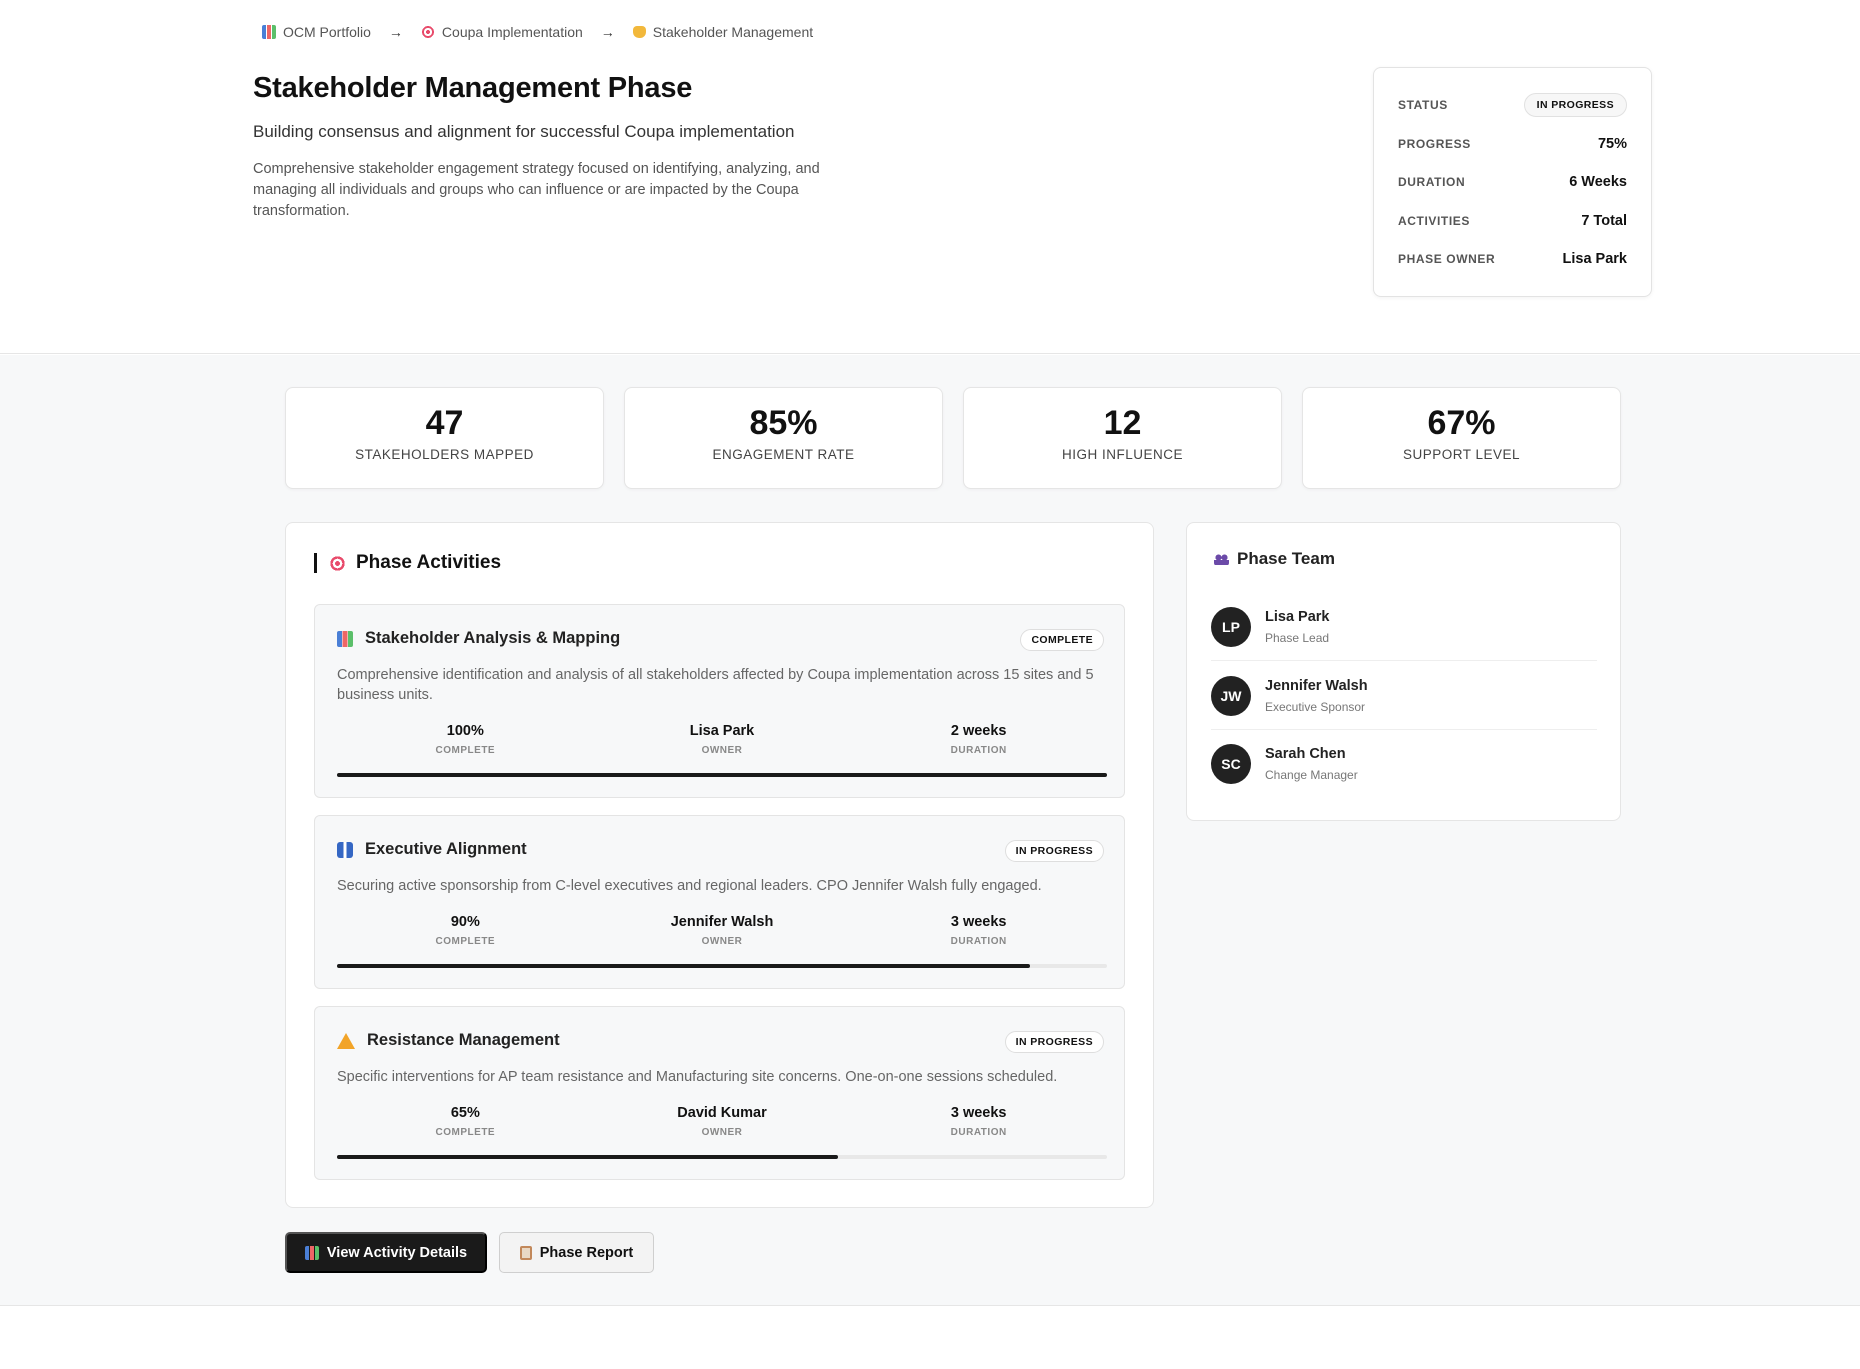  I want to click on people-icon, so click(1221, 559).